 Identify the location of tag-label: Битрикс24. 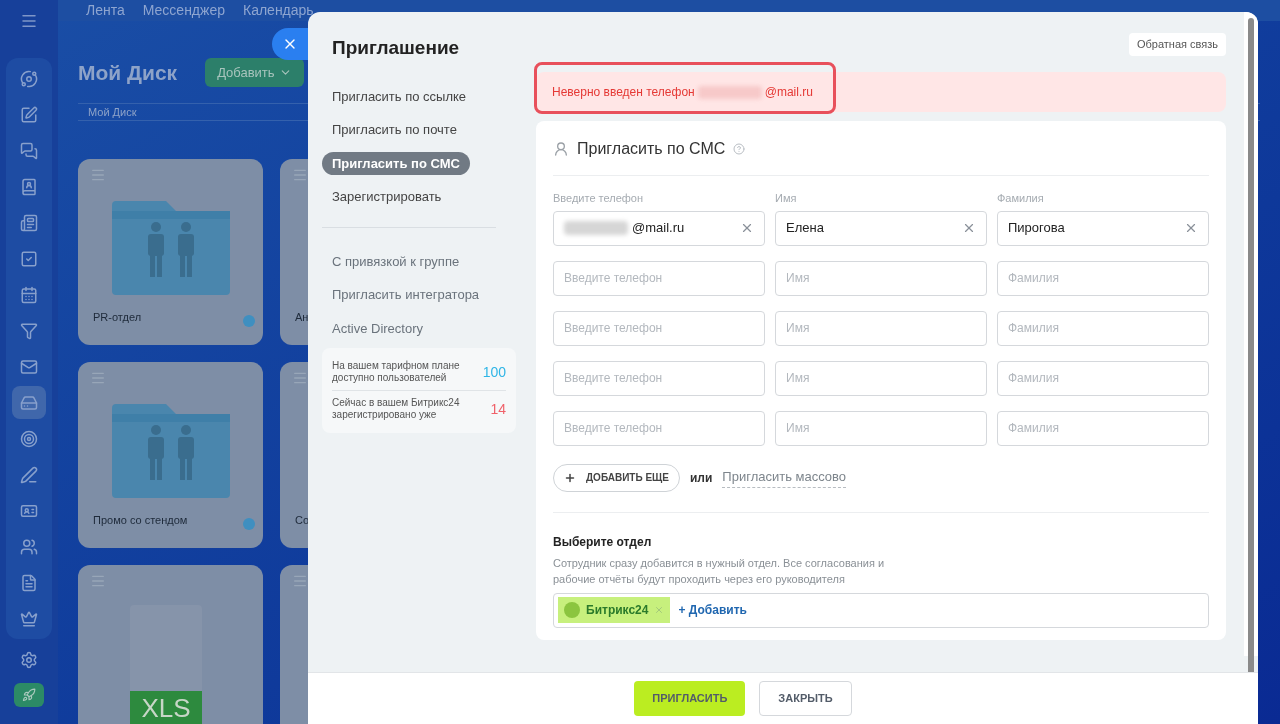
(617, 610).